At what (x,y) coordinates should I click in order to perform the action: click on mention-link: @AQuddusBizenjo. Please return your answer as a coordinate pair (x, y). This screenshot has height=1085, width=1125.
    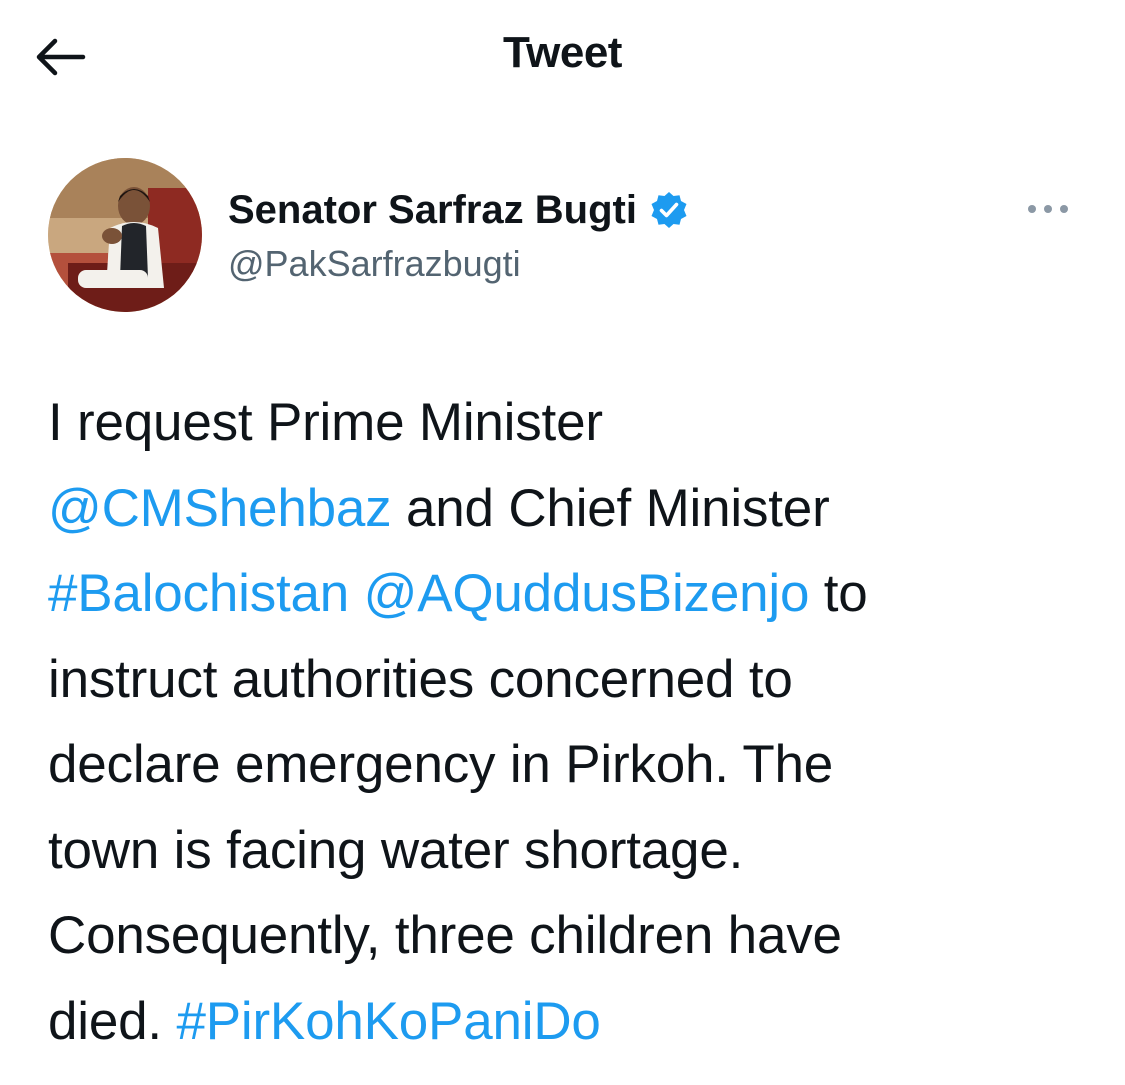
    Looking at the image, I should click on (587, 593).